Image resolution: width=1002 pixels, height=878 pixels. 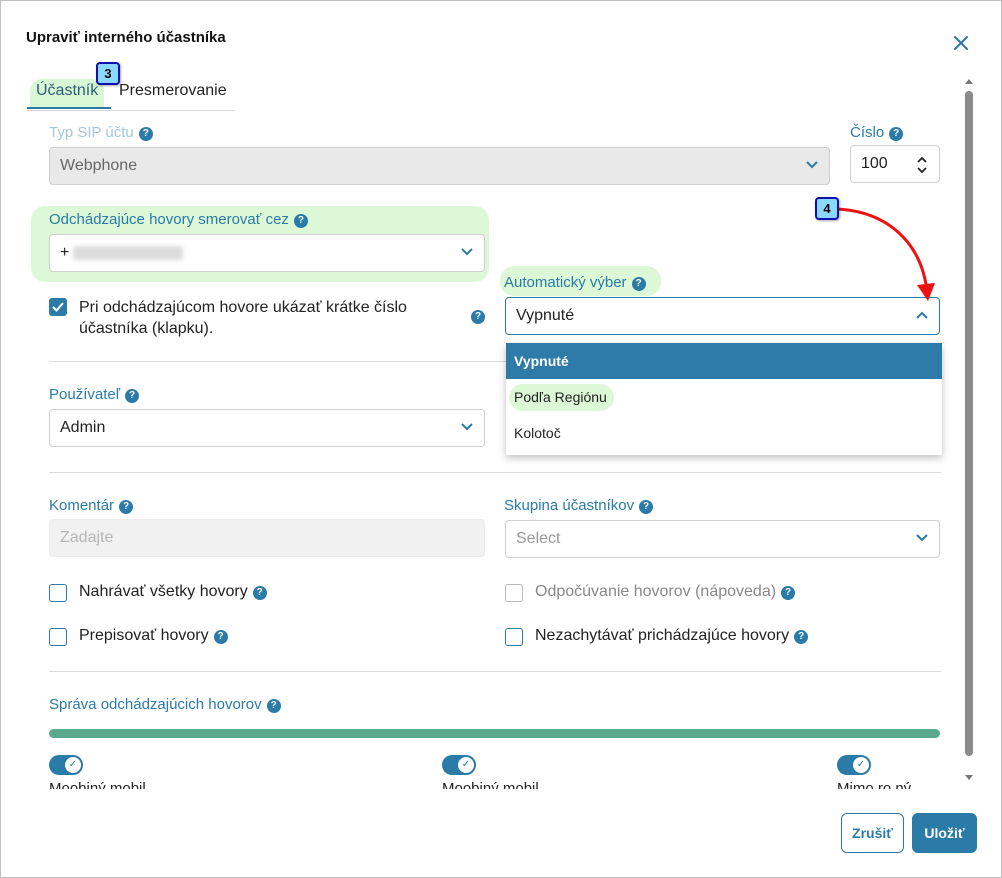 I want to click on option-kolotoc: Kolotoč, so click(x=724, y=433).